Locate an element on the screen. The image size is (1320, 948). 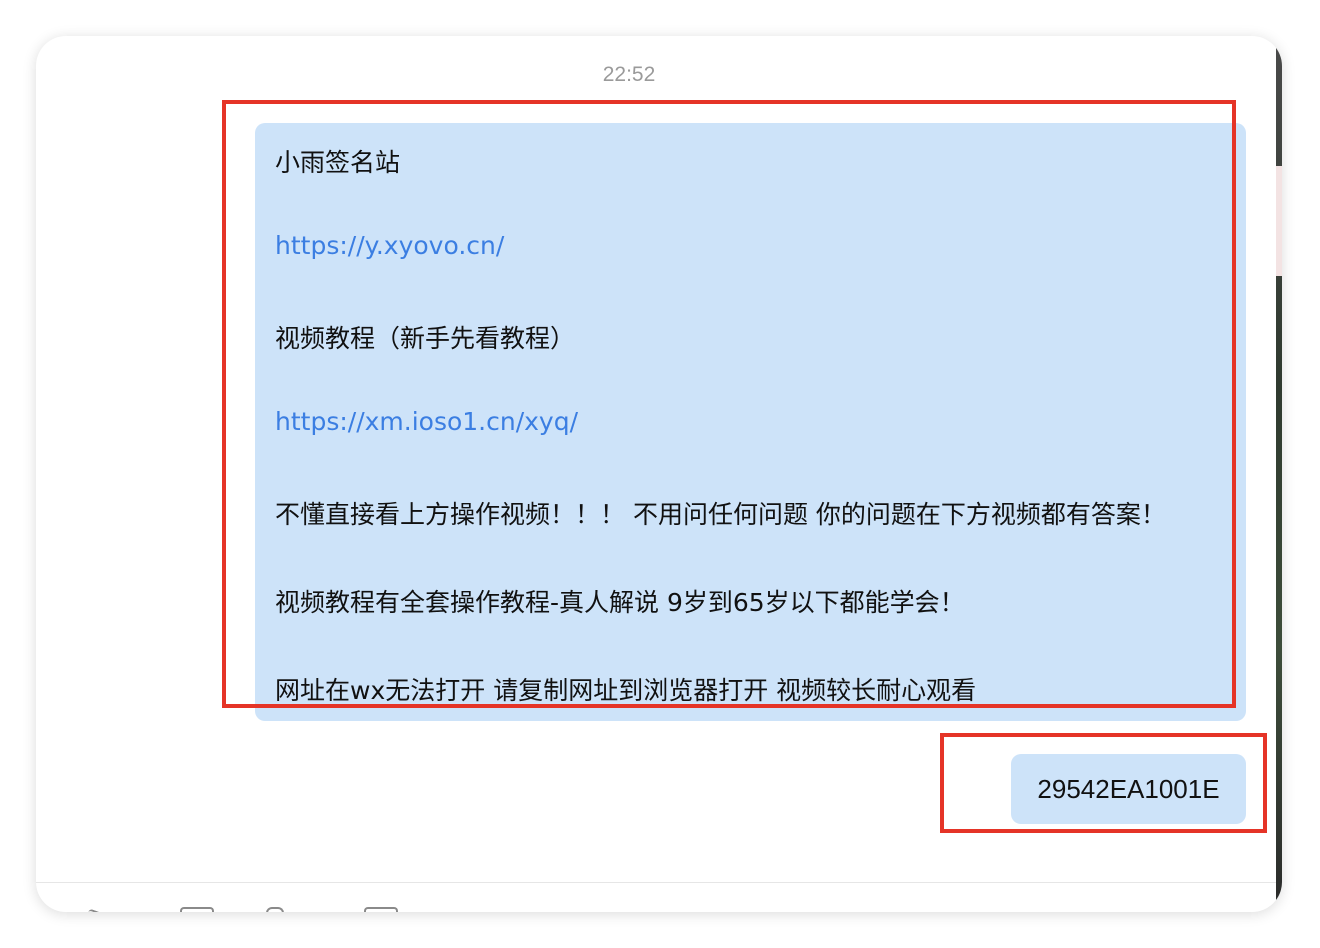
input-divider is located at coordinates (656, 882).